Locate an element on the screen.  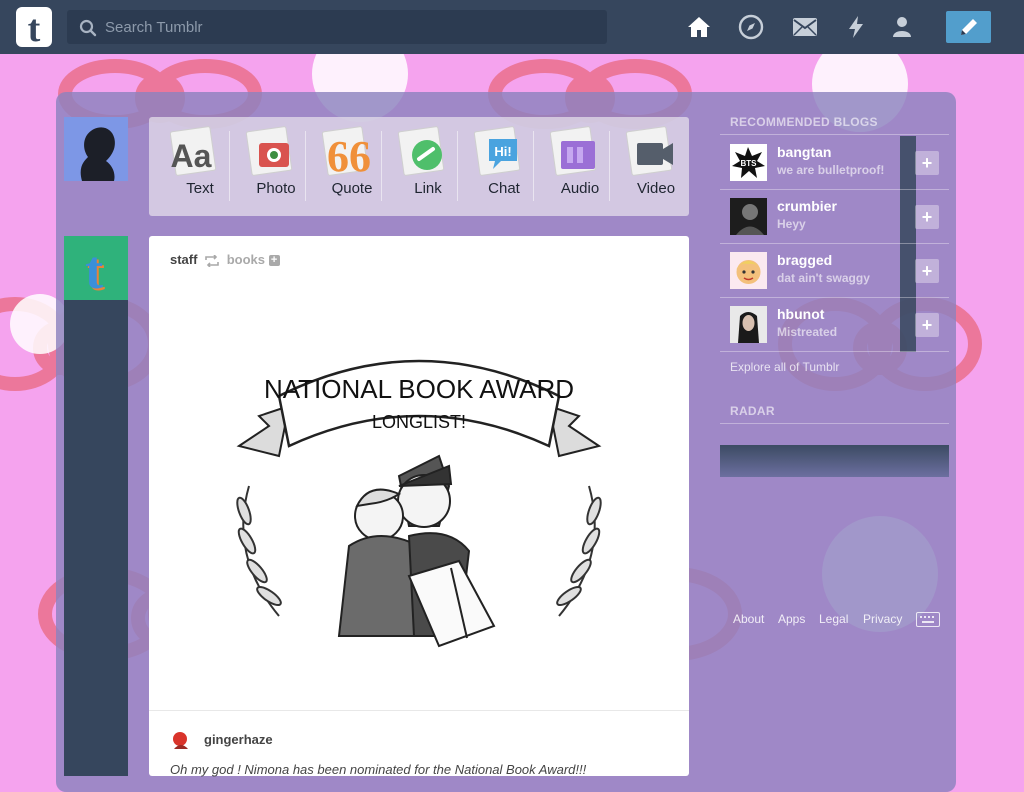
search-icon is located at coordinates (88, 28).